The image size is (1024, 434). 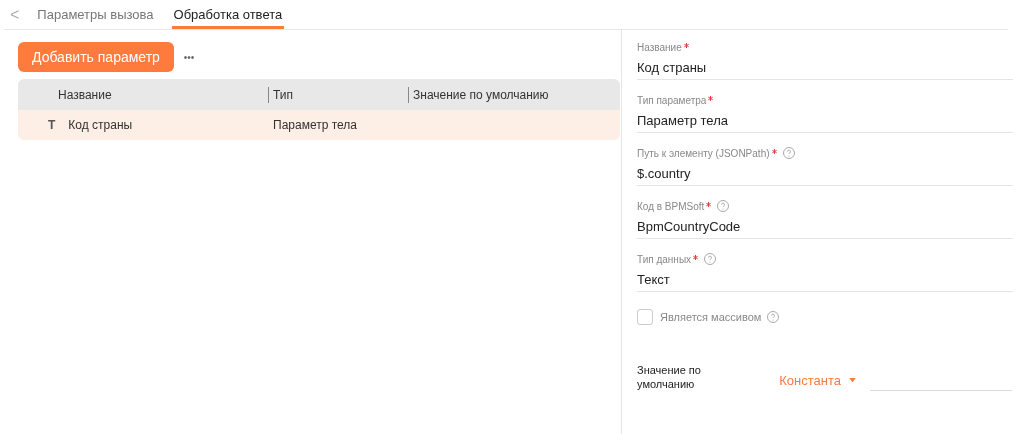 What do you see at coordinates (825, 121) in the screenshot?
I see `input-field: Параметр тела` at bounding box center [825, 121].